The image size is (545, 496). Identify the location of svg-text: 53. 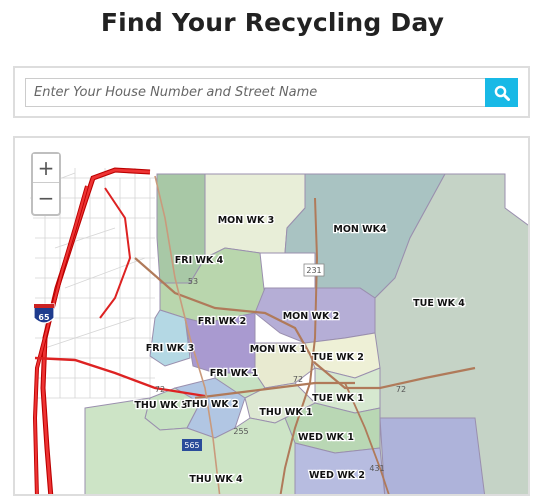
(193, 281).